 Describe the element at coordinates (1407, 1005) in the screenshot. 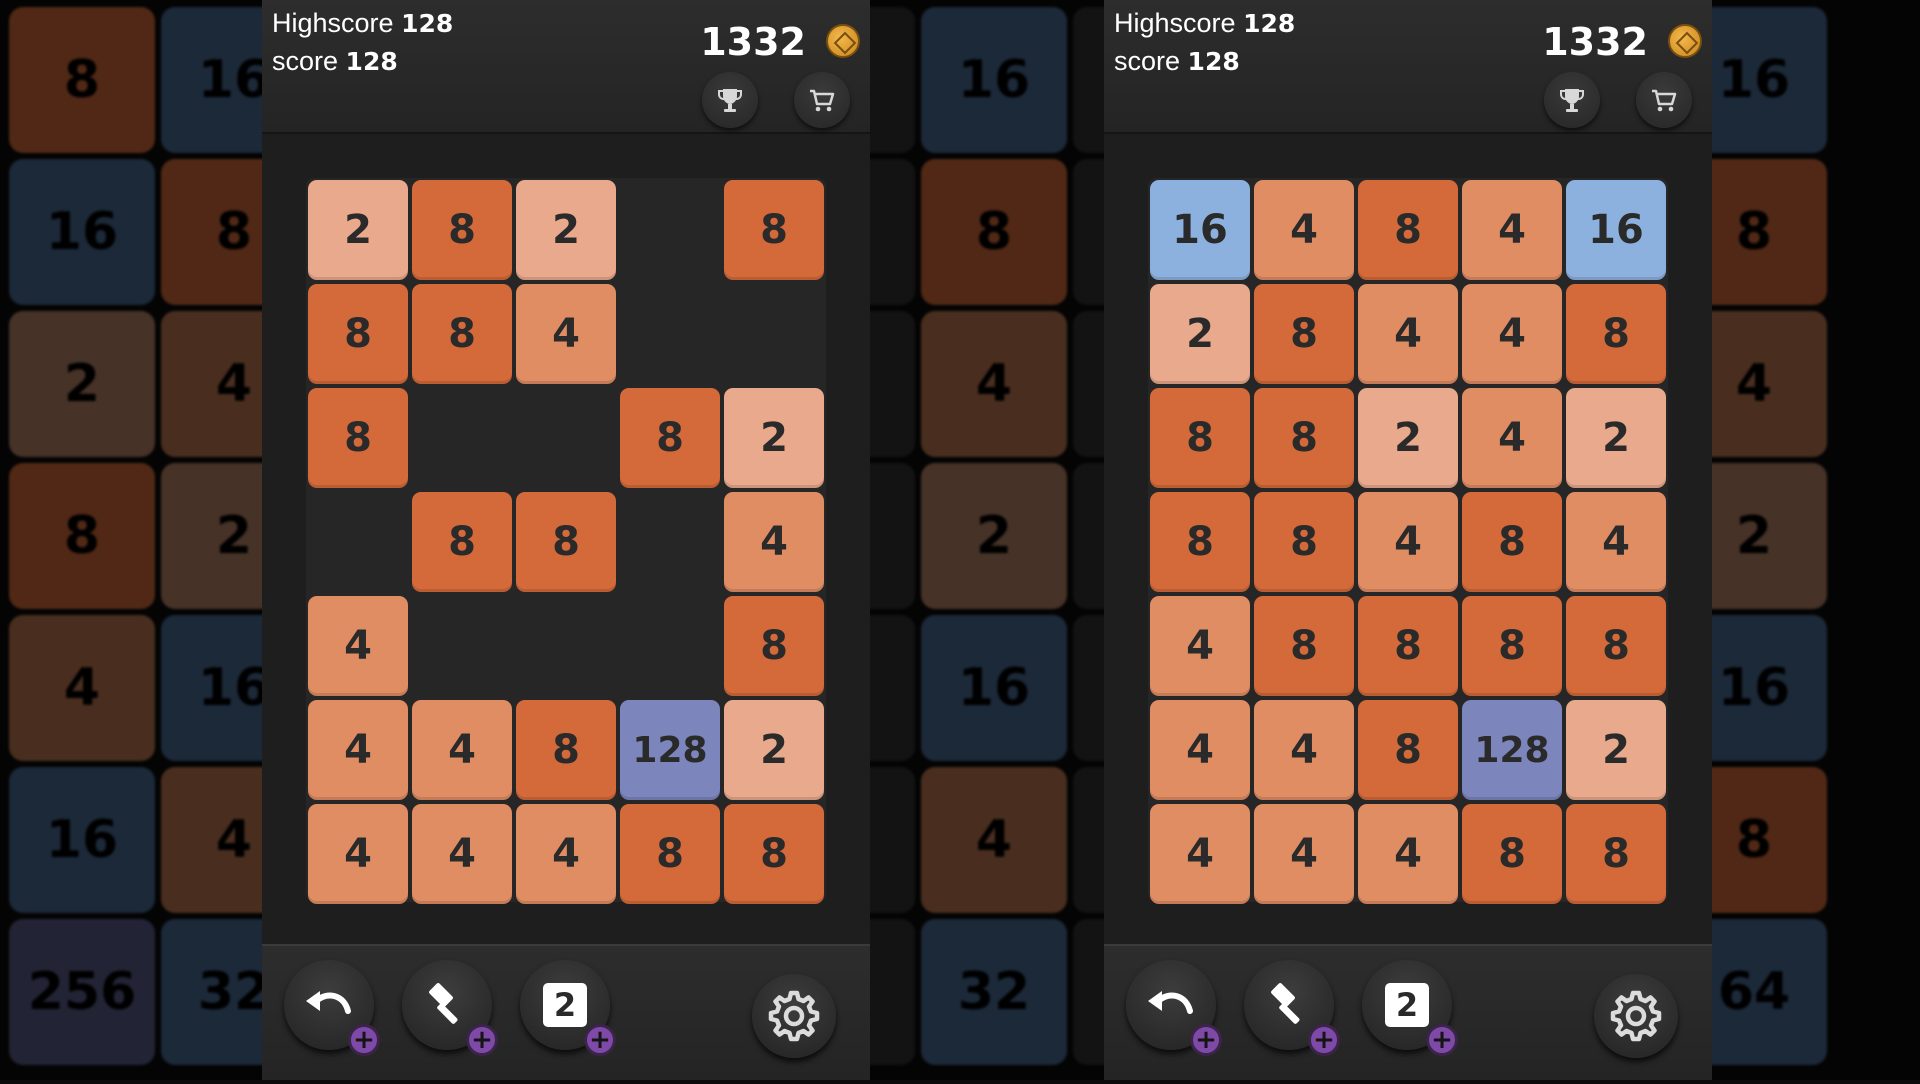

I see `tile-two-icon: 2` at that location.